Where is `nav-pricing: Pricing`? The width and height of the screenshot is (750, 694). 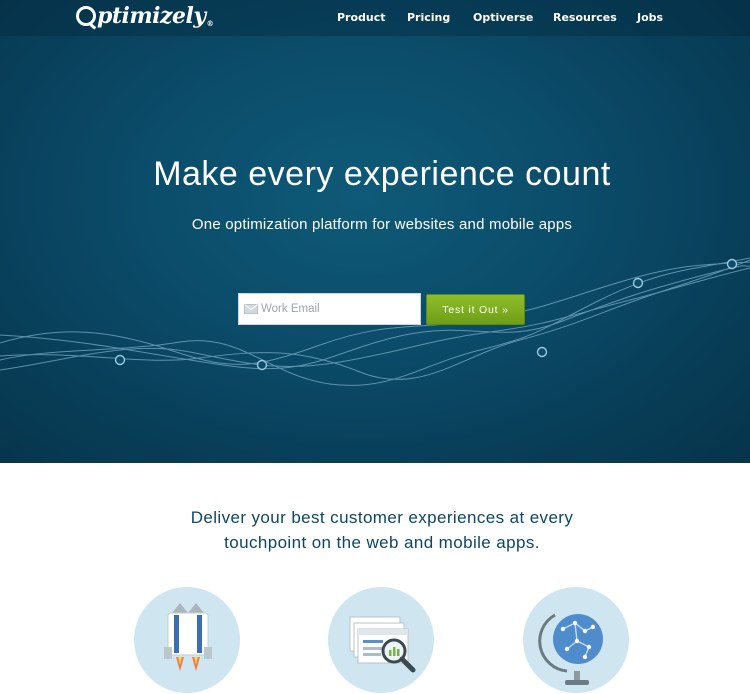 nav-pricing: Pricing is located at coordinates (428, 17).